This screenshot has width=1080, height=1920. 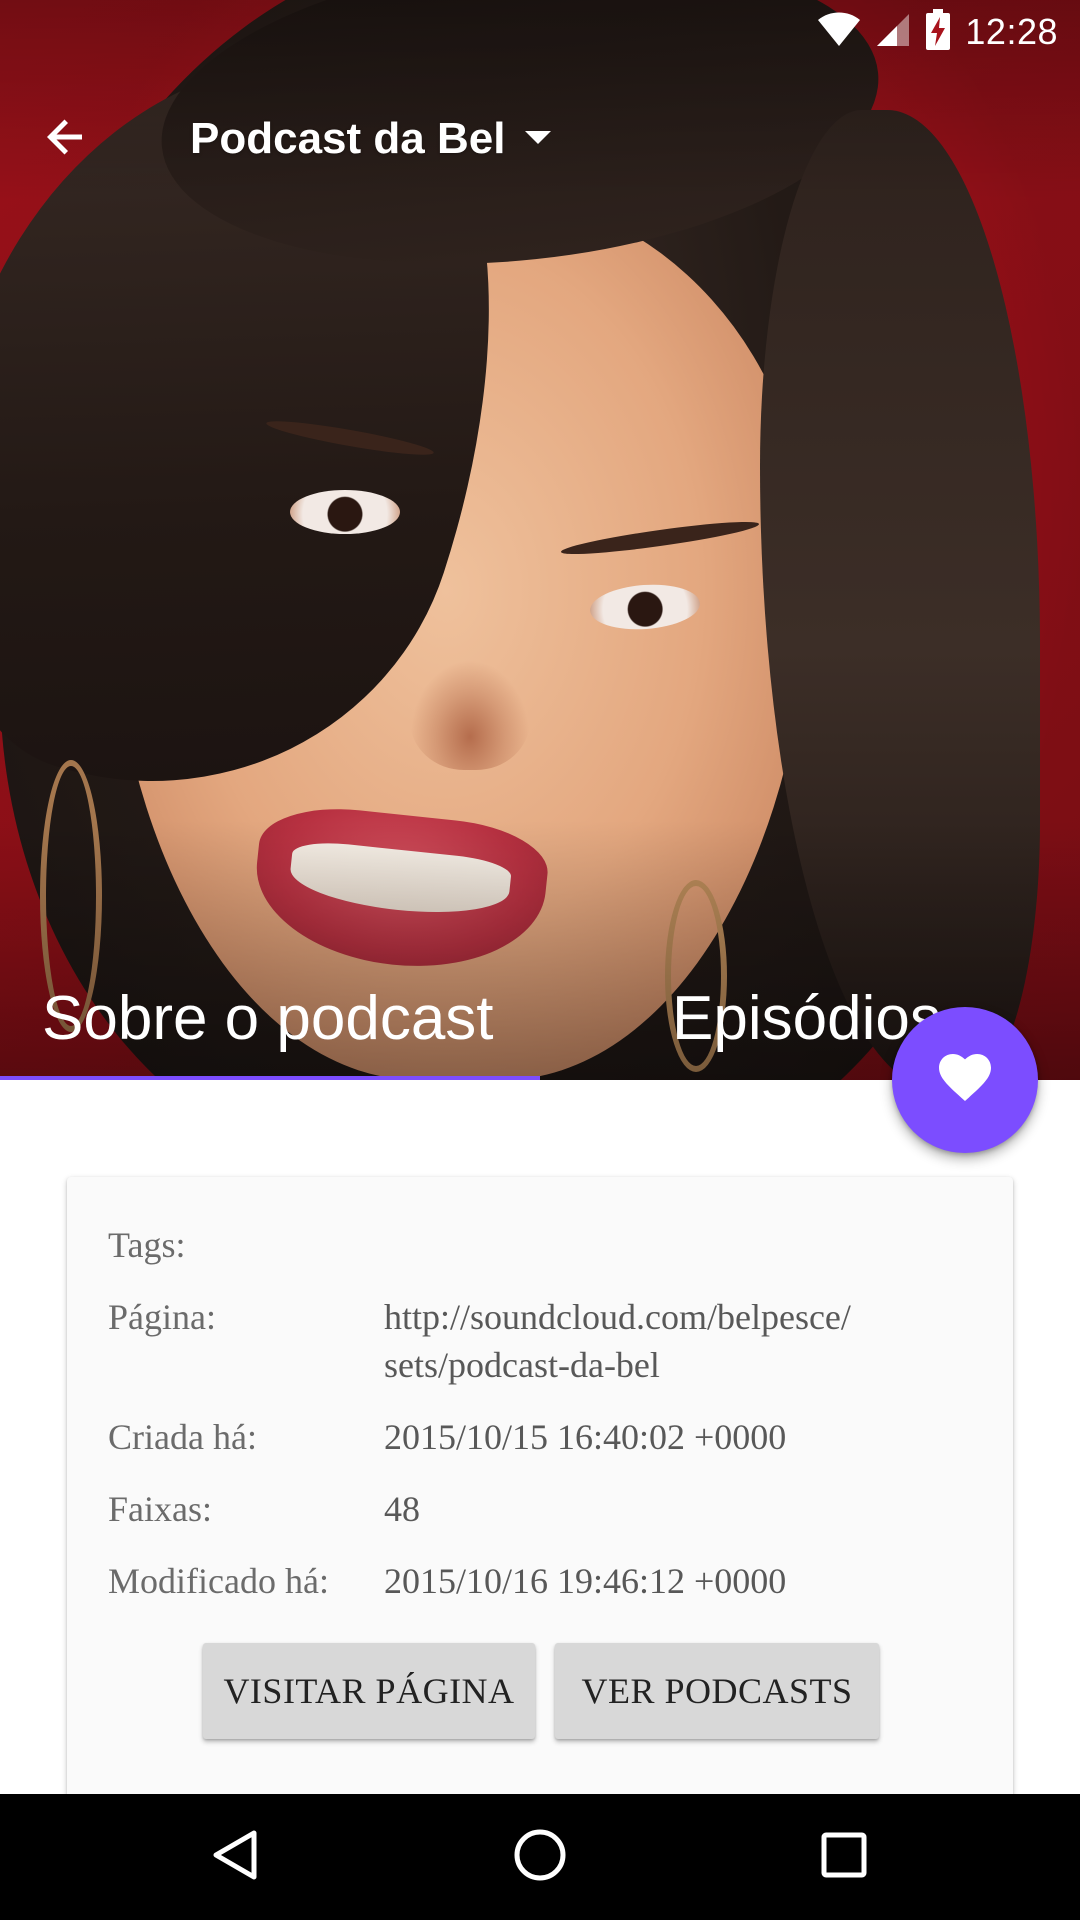 What do you see at coordinates (541, 1509) in the screenshot?
I see `detail-row-tracks: Faixas: 48` at bounding box center [541, 1509].